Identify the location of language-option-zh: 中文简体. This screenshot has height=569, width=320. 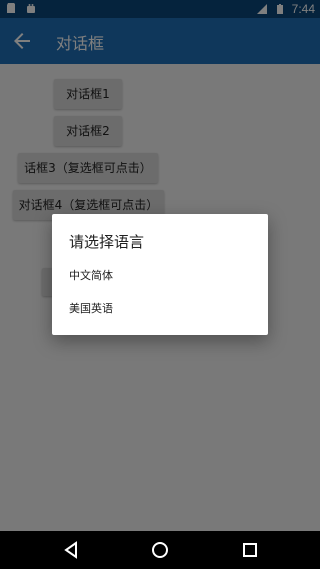
(91, 275).